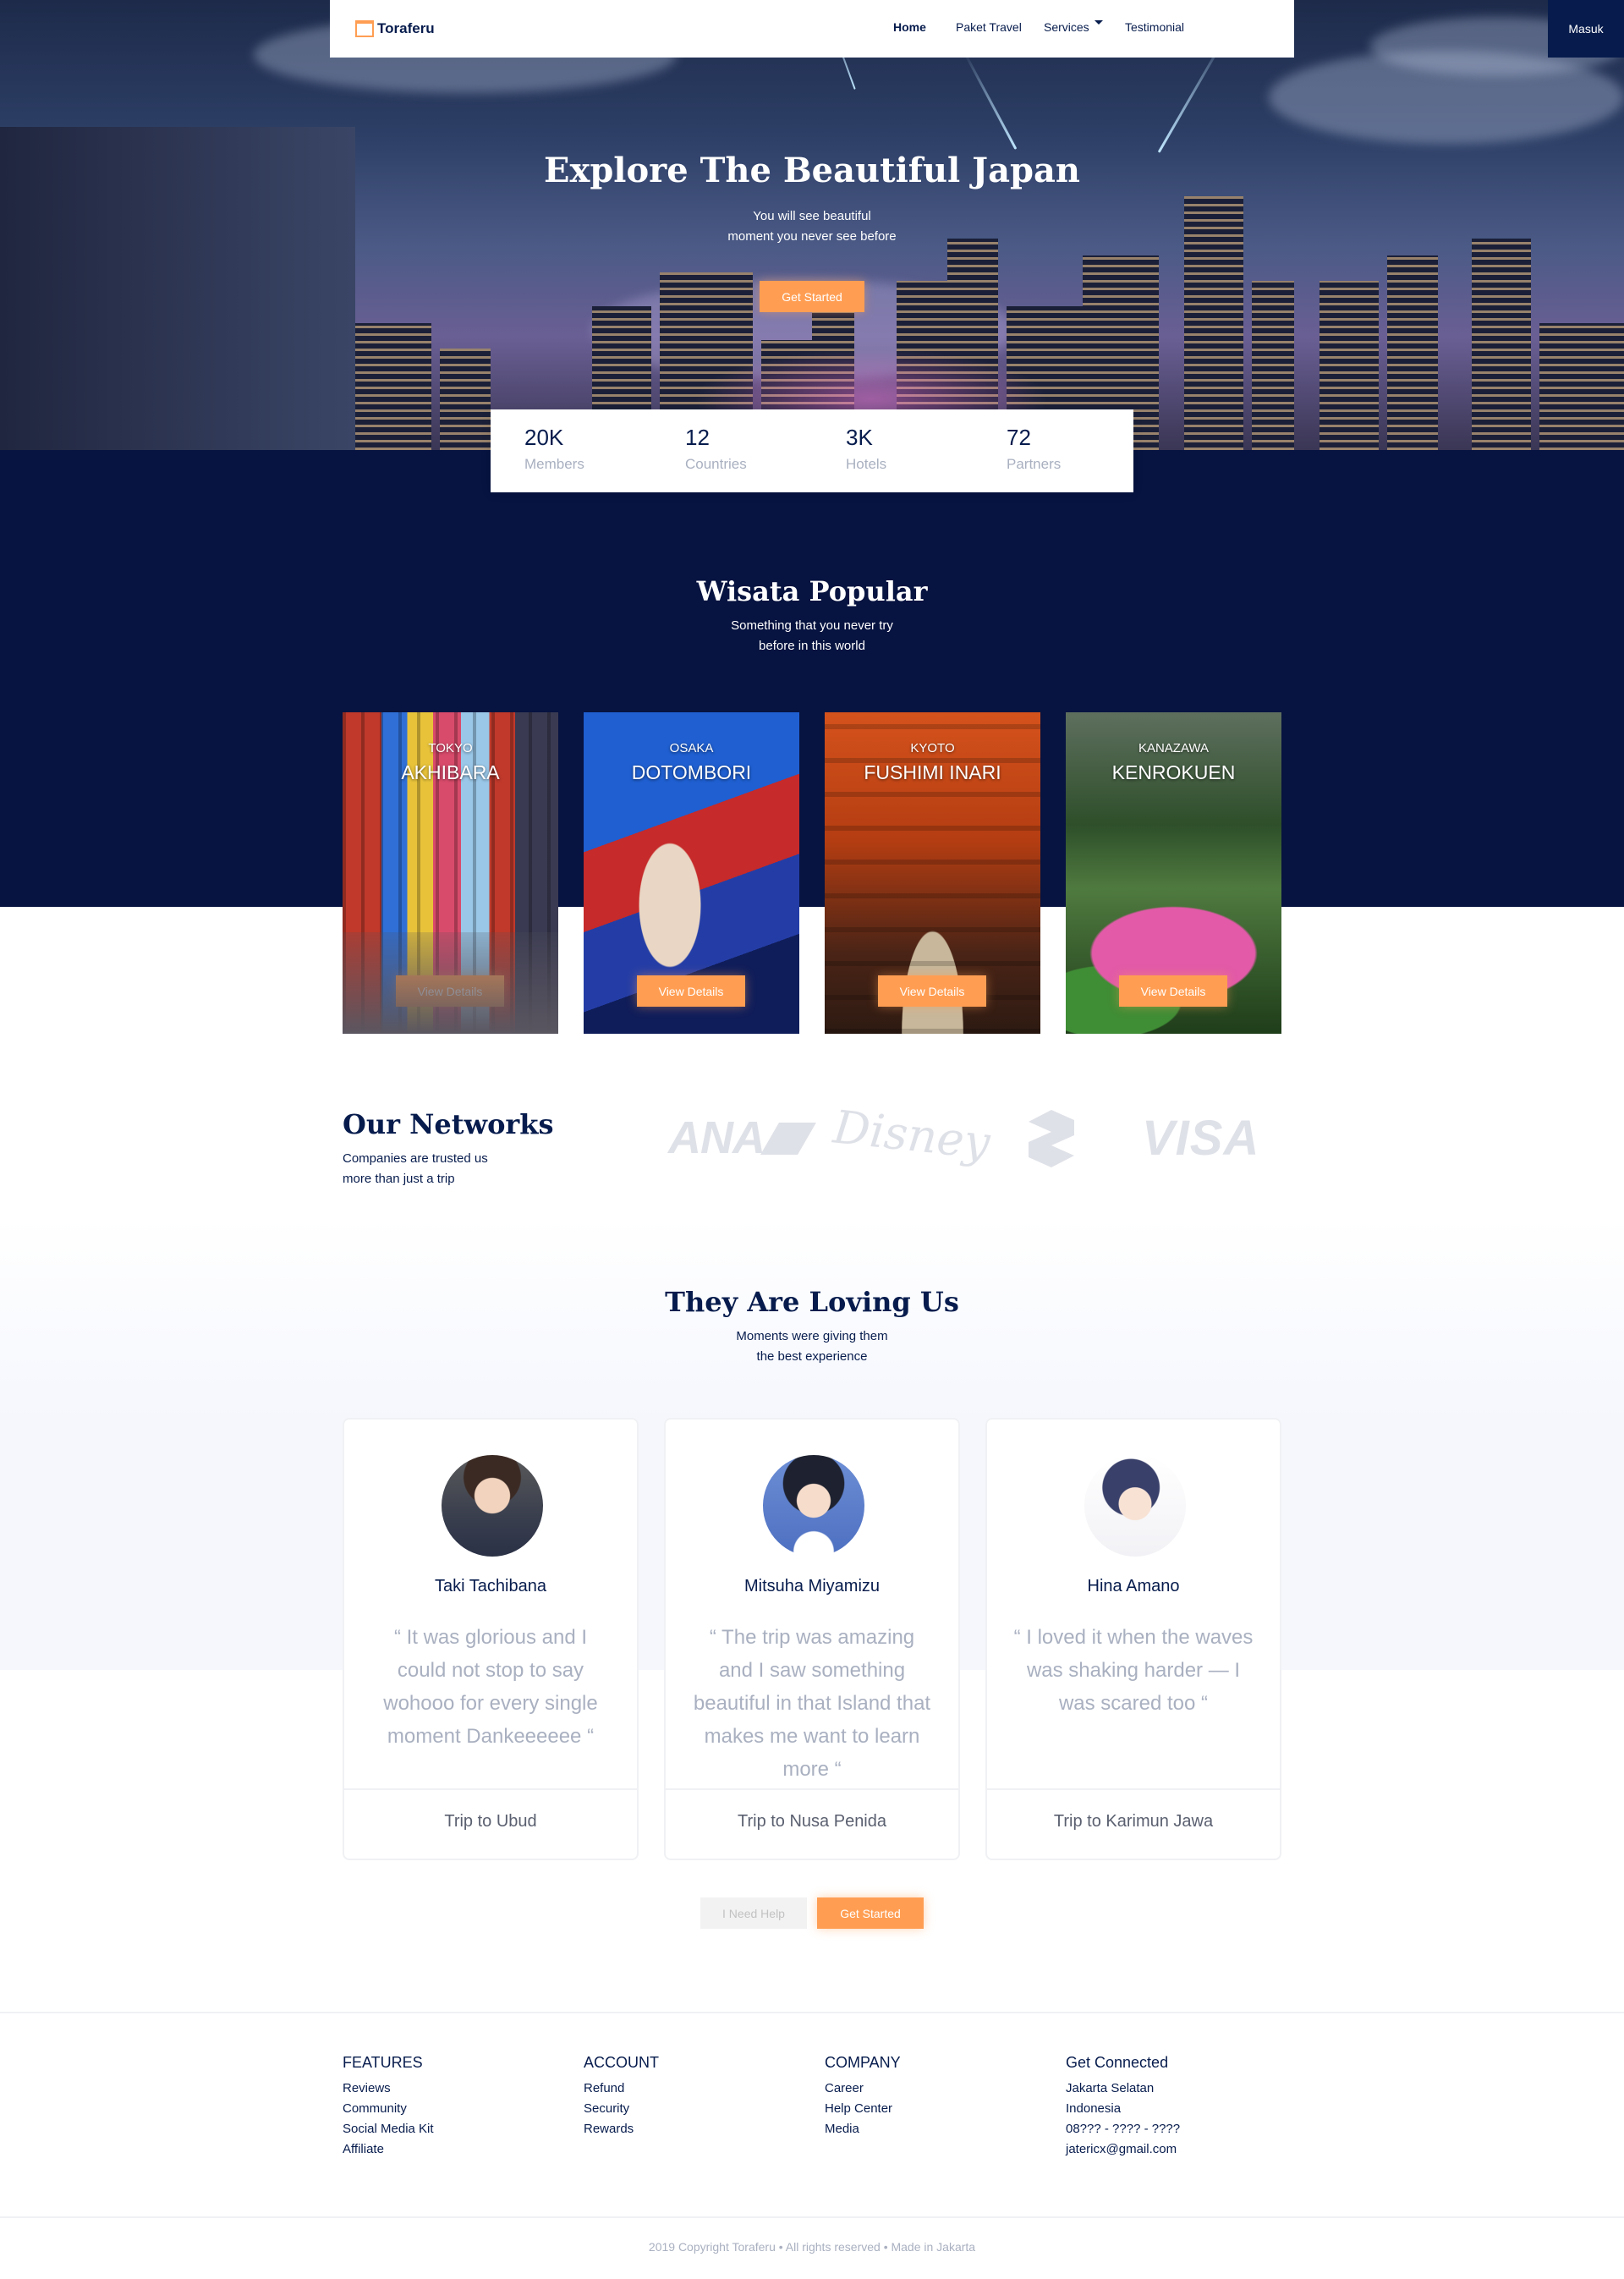 The width and height of the screenshot is (1624, 2279). I want to click on card-place: FUSHIMI INARI, so click(933, 772).